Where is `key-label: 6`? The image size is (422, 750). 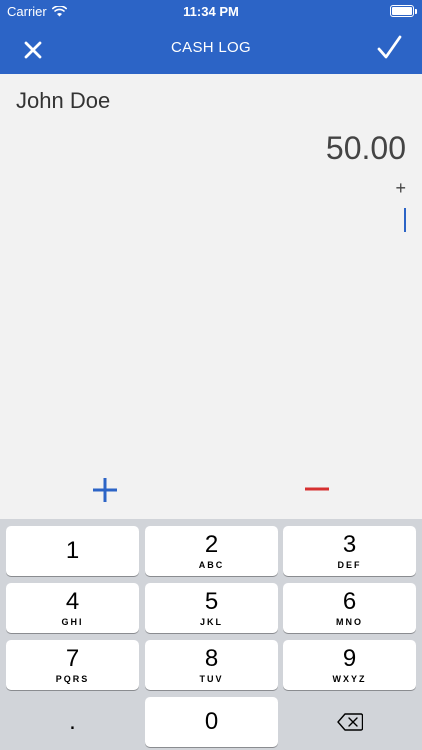 key-label: 6 is located at coordinates (349, 601).